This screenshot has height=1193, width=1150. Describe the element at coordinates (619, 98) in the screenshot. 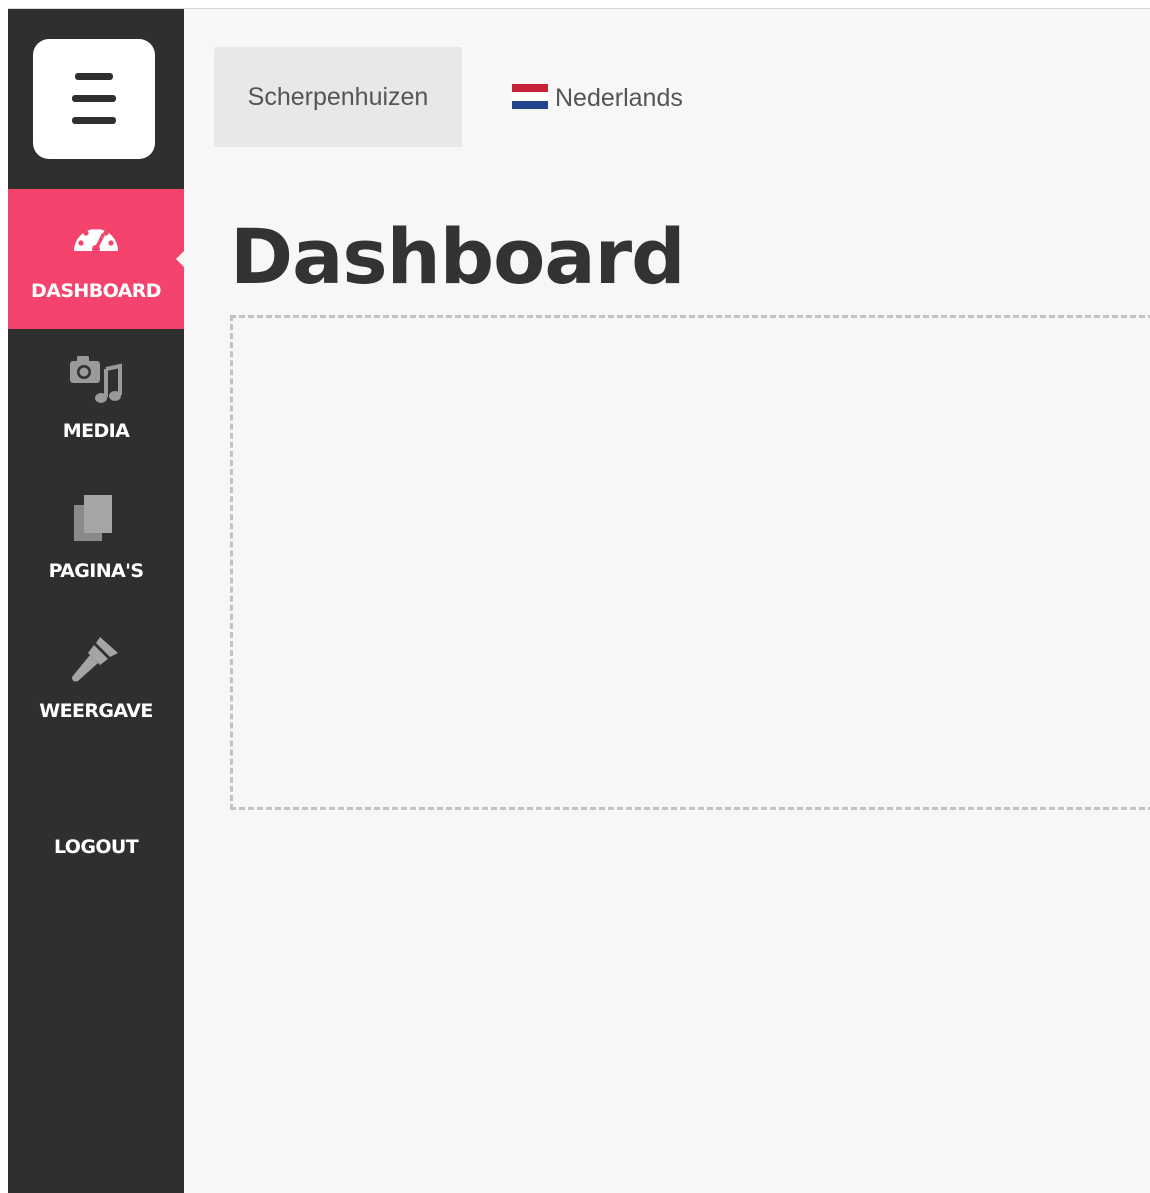

I see `language-label: Nederlands` at that location.